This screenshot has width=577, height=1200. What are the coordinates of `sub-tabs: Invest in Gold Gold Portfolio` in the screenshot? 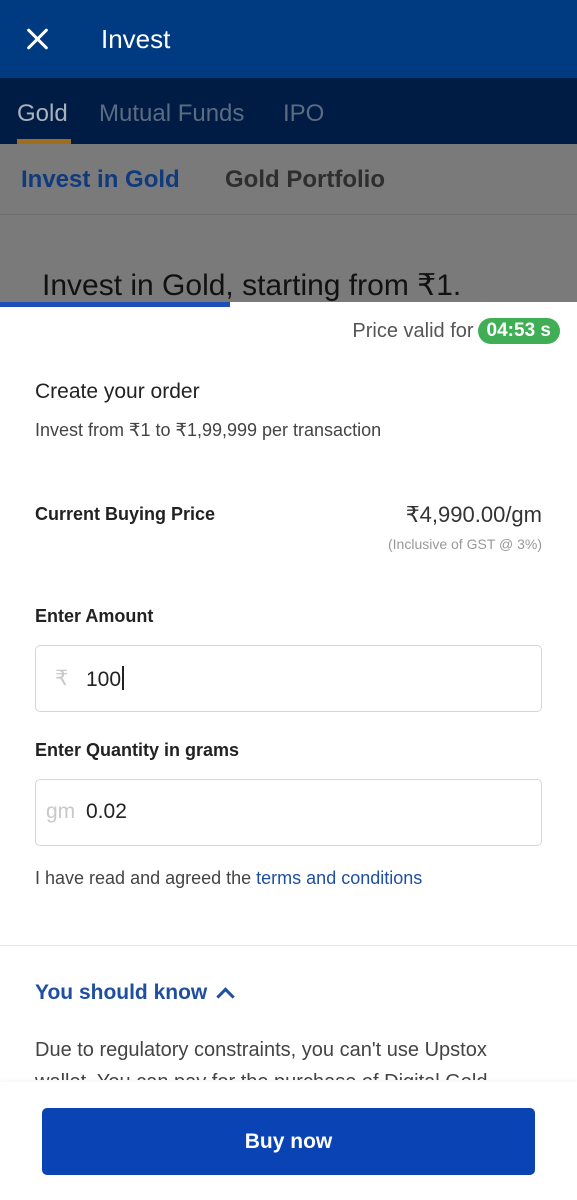 It's located at (288, 179).